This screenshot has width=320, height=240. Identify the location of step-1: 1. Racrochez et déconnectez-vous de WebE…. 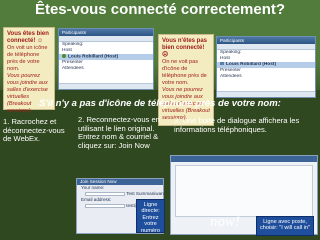
(34, 130).